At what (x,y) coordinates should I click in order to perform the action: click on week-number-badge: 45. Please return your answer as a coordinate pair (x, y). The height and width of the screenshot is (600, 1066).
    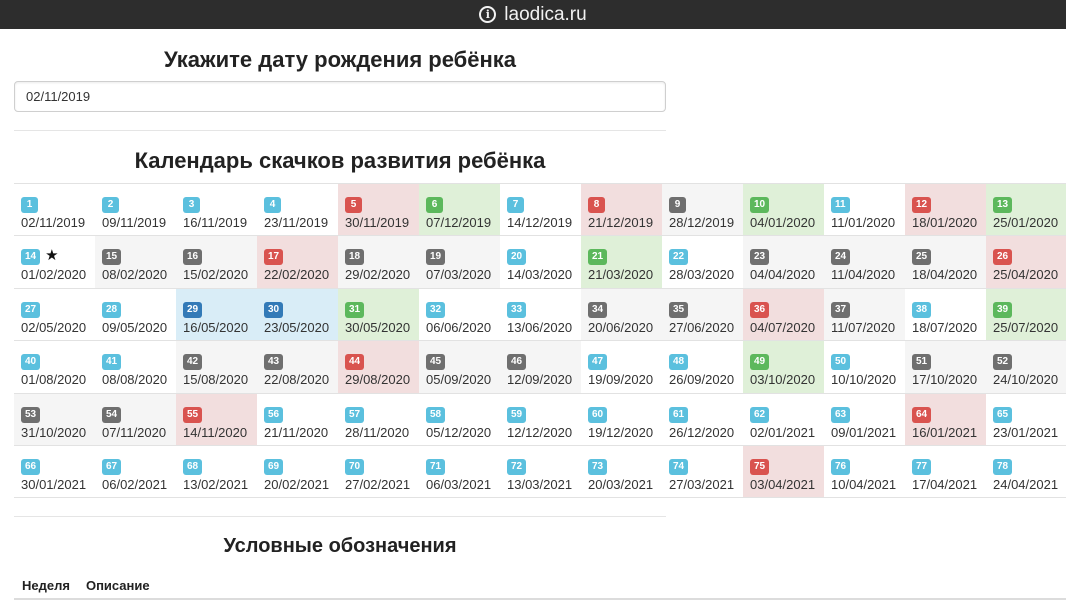
    Looking at the image, I should click on (436, 362).